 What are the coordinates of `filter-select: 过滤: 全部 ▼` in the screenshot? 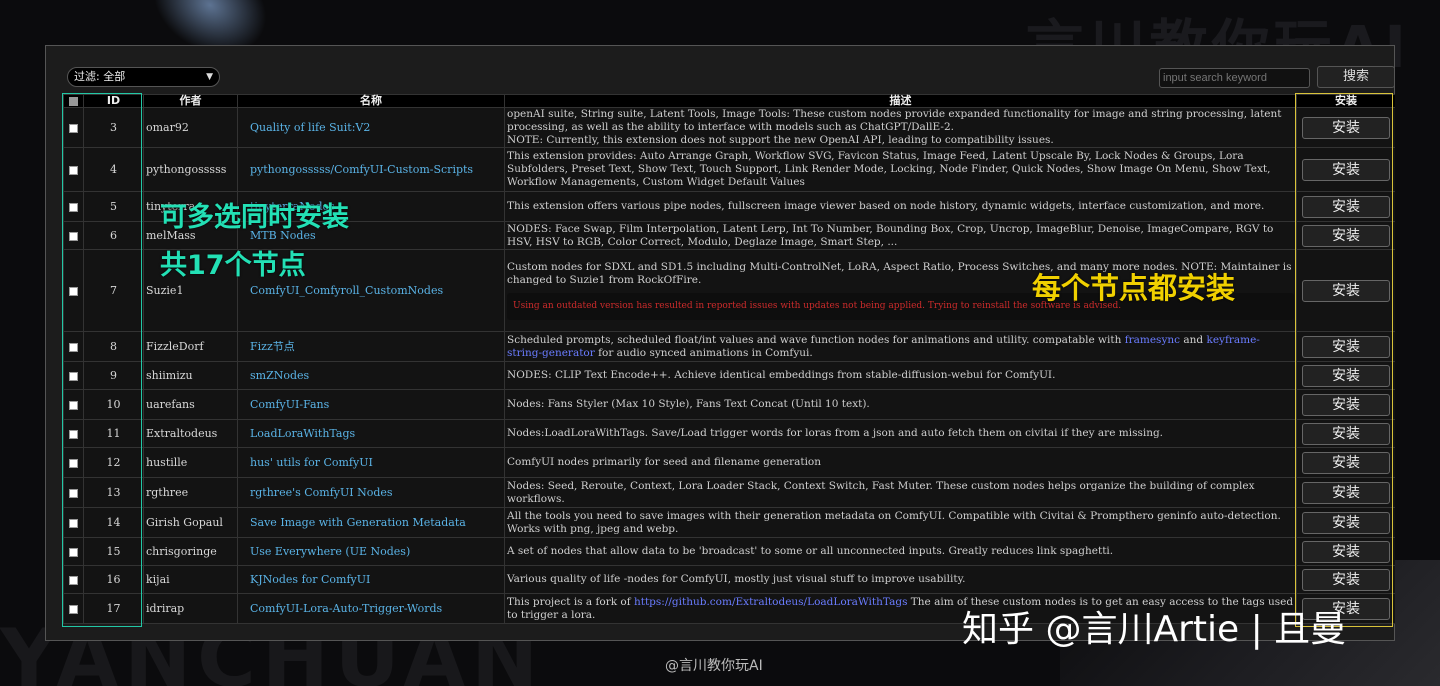 It's located at (143, 77).